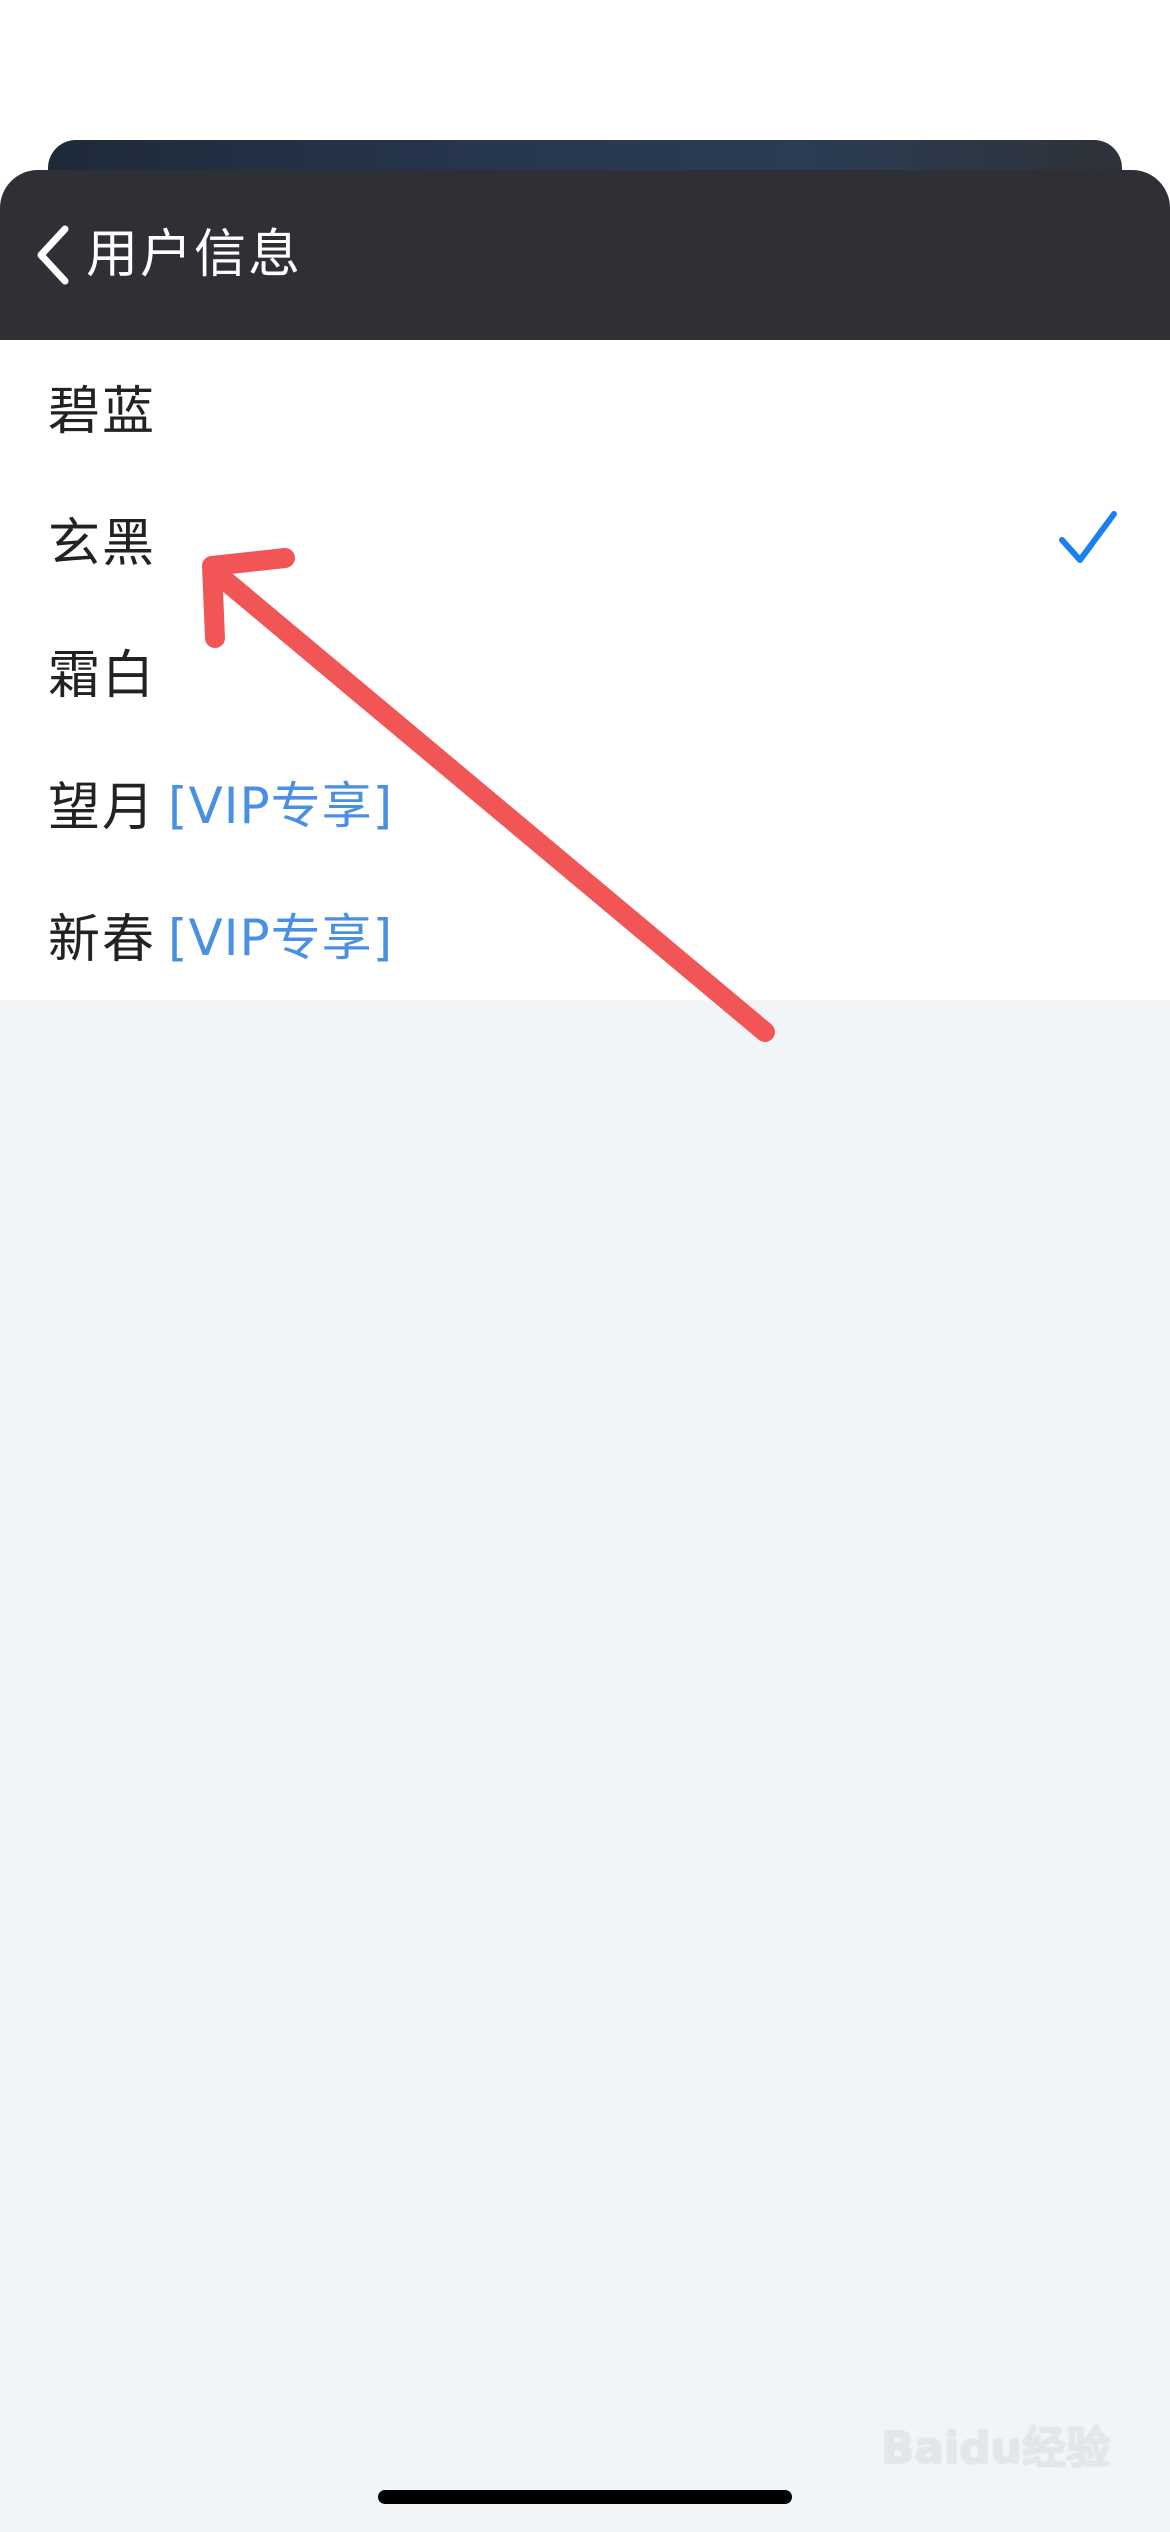 Image resolution: width=1170 pixels, height=2532 pixels. I want to click on chevron-left-icon, so click(53, 255).